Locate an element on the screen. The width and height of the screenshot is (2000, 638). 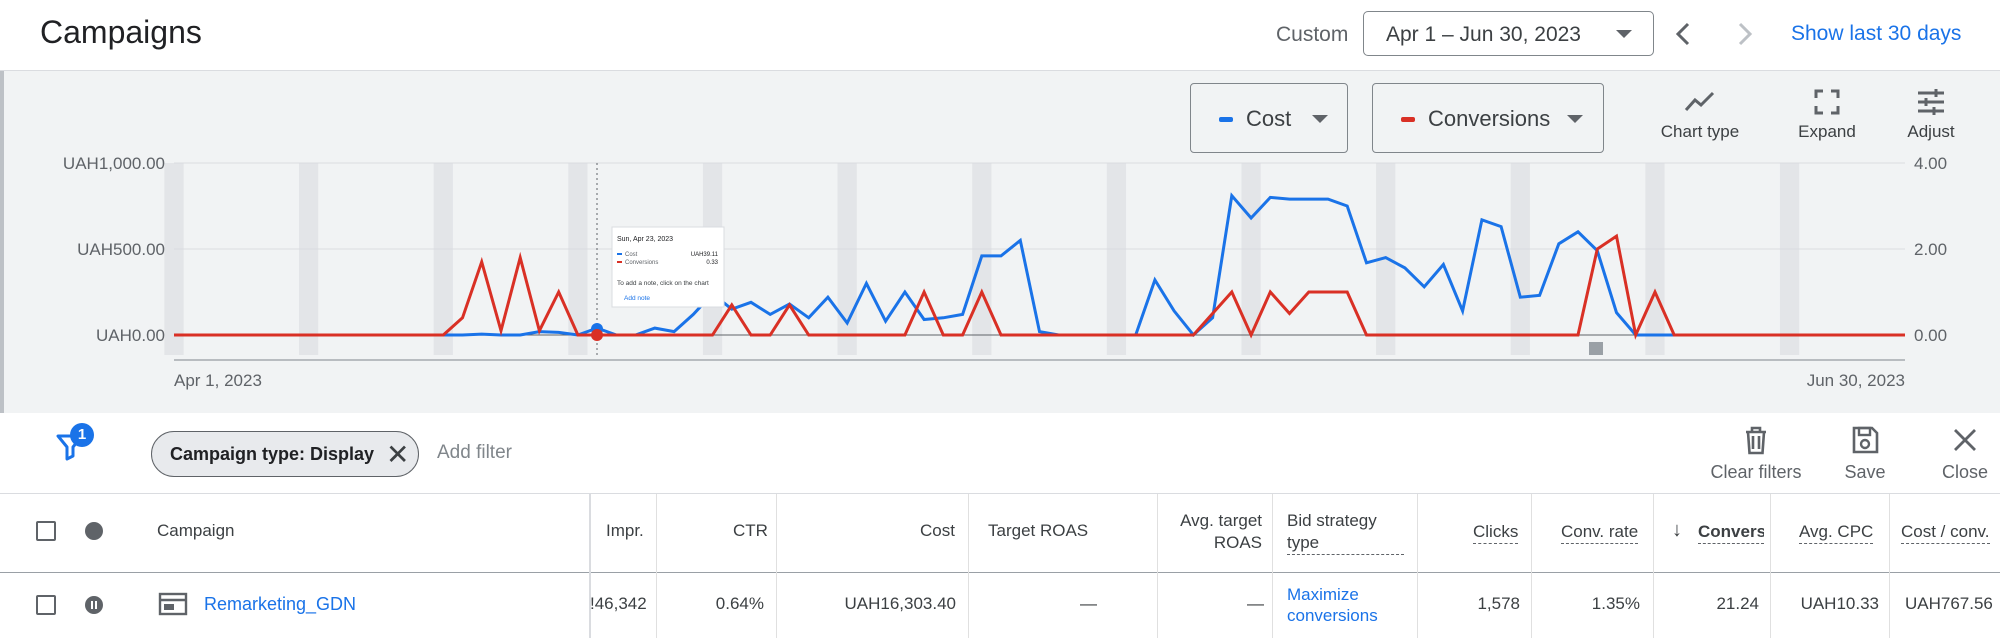
col-header-bid-strategy-line1: Bid strategy is located at coordinates (1332, 520).